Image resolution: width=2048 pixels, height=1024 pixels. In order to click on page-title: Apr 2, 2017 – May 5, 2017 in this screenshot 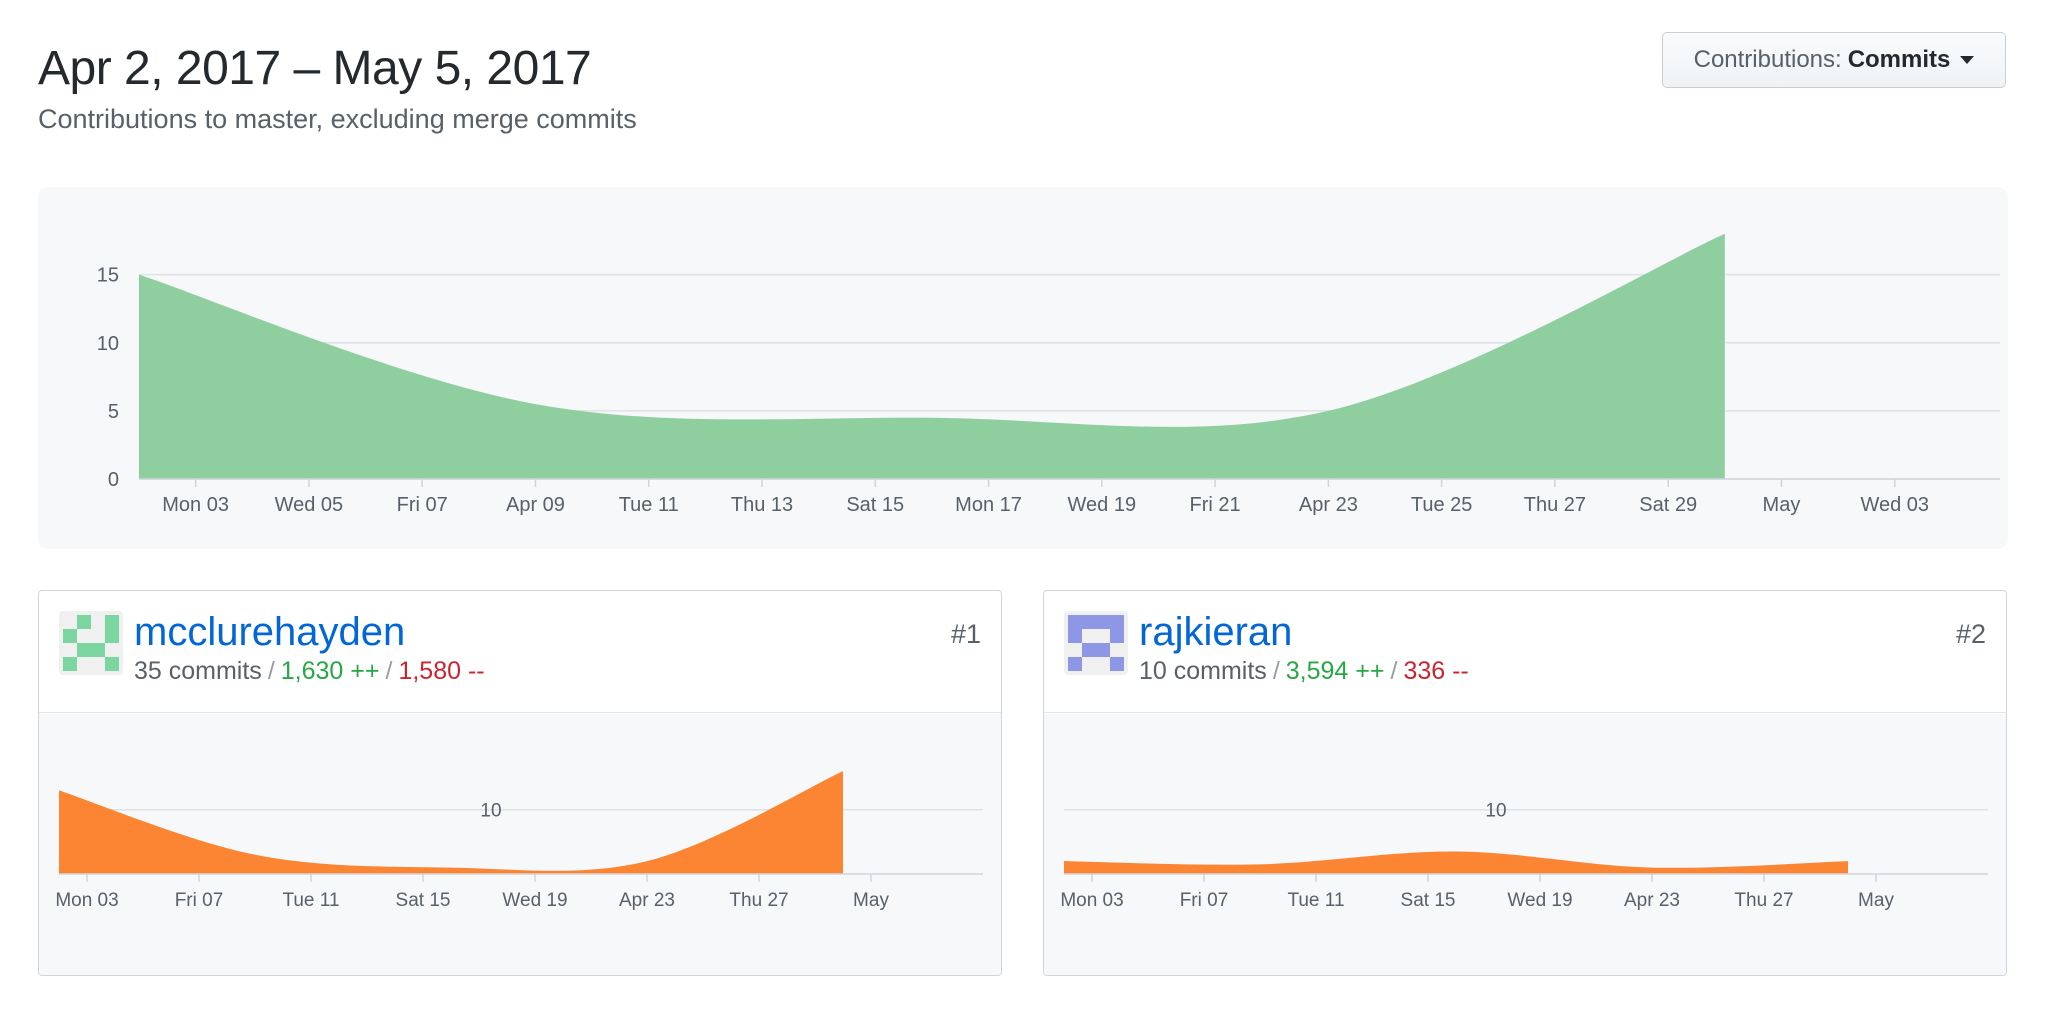, I will do `click(315, 68)`.